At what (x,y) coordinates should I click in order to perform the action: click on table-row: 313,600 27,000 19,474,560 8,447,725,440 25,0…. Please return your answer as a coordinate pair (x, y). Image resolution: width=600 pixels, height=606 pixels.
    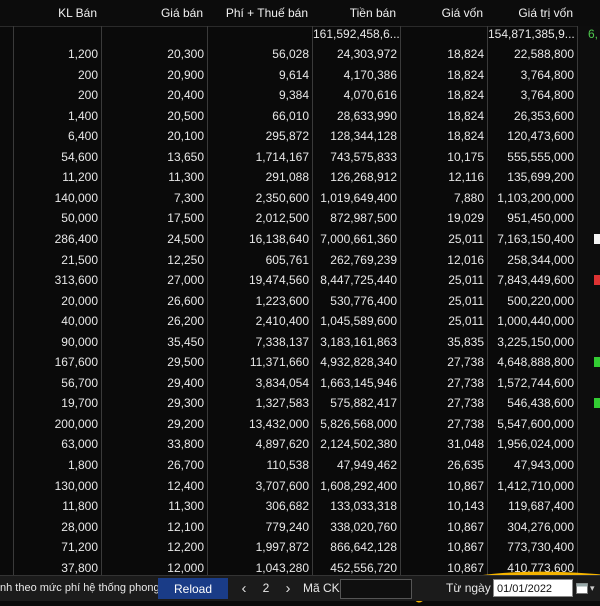
    Looking at the image, I should click on (300, 280).